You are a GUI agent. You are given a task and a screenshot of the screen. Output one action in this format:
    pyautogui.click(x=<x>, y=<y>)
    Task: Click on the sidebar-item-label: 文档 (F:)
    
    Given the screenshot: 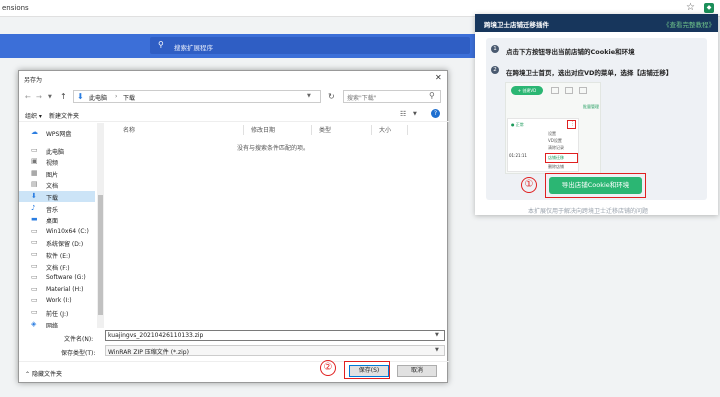 What is the action you would take?
    pyautogui.click(x=58, y=268)
    